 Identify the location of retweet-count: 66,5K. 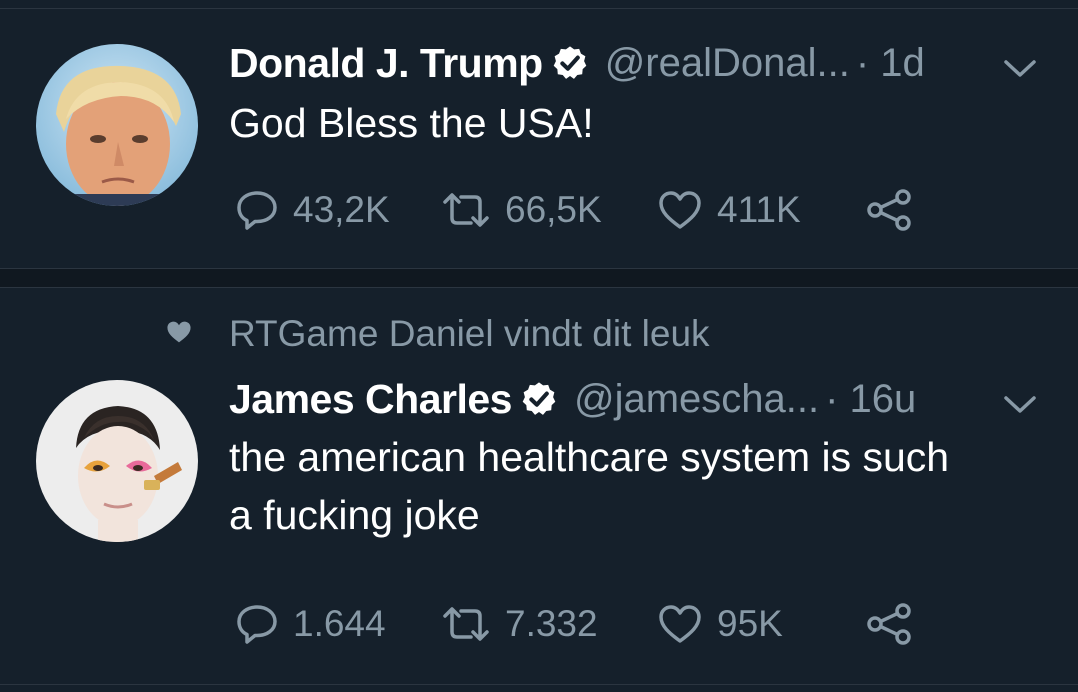
(553, 209).